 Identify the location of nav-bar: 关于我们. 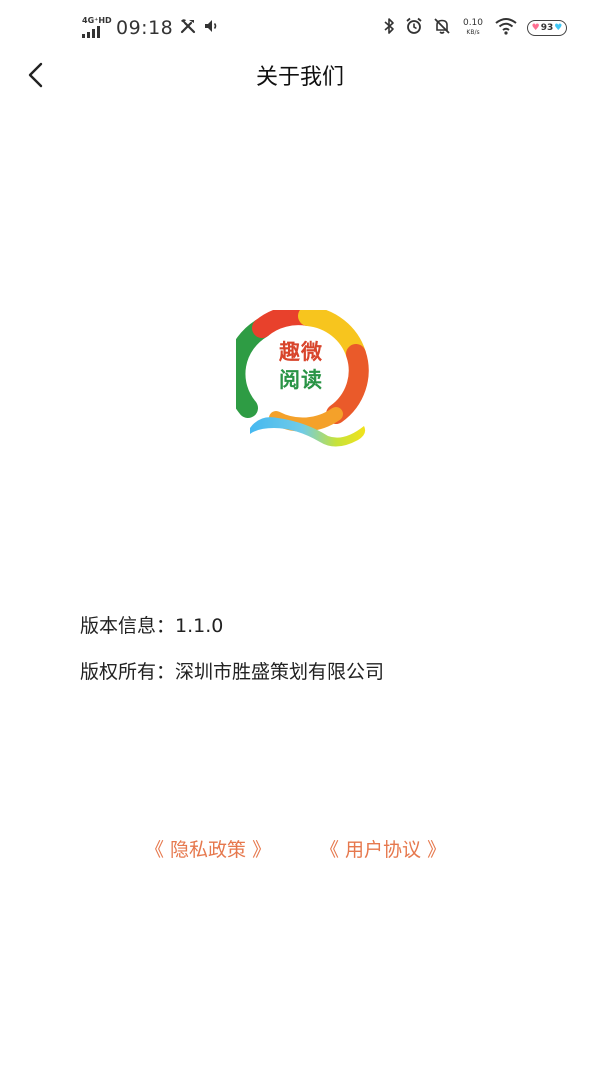
(300, 75).